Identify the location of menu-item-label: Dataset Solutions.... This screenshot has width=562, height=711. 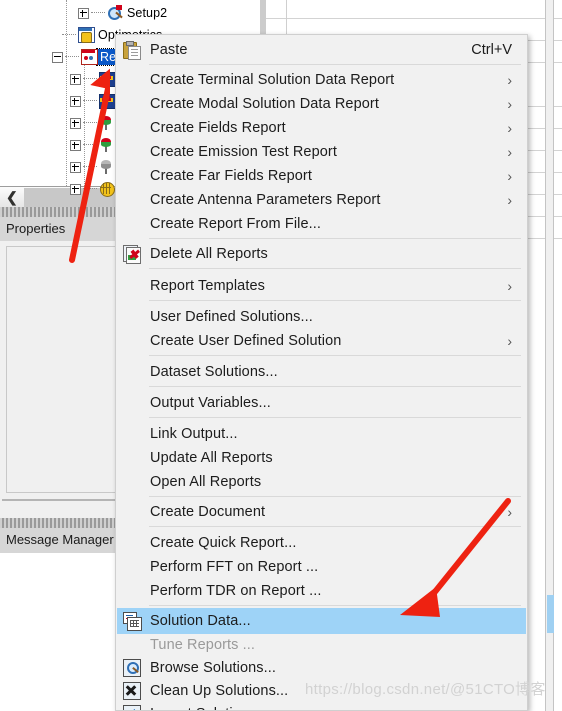
(214, 372).